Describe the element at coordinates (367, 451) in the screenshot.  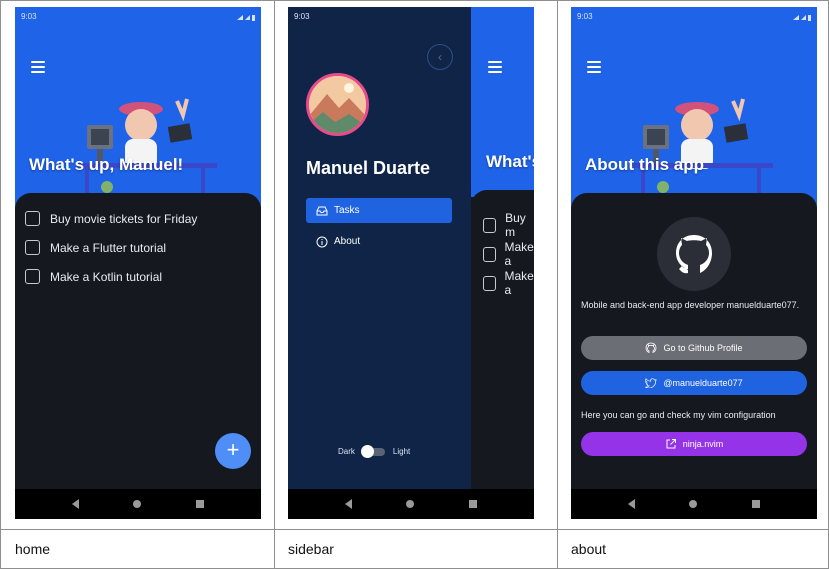
I see `toggle-knob` at that location.